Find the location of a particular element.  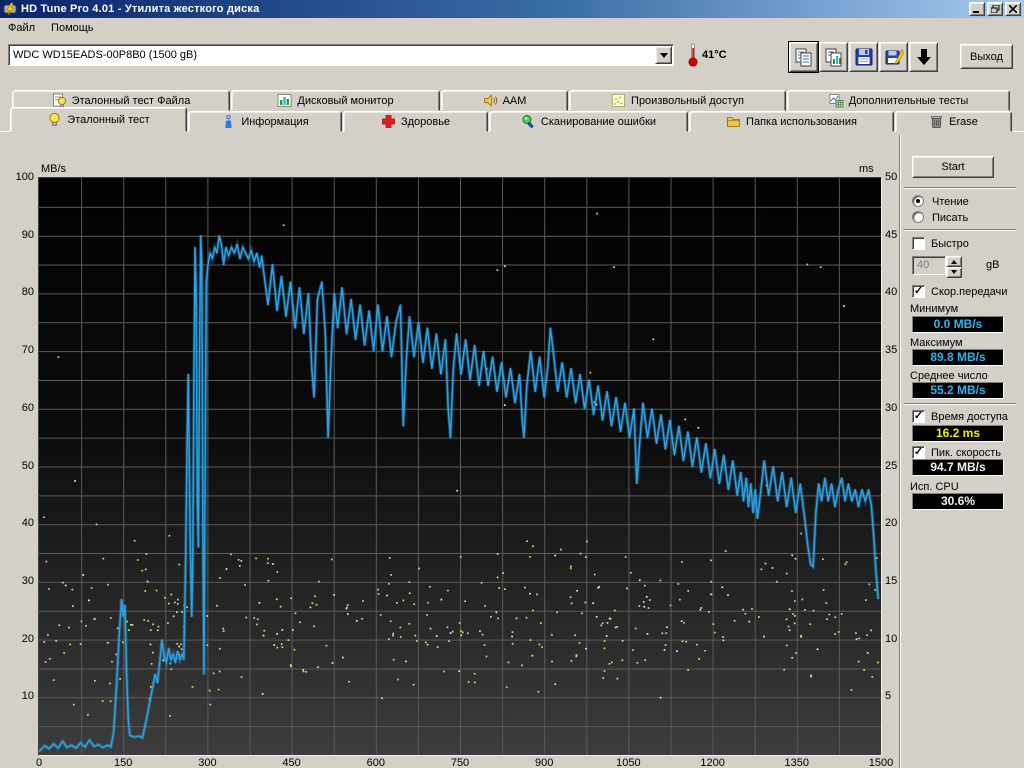

burst-rate-checkbox: ✓ is located at coordinates (918, 452).